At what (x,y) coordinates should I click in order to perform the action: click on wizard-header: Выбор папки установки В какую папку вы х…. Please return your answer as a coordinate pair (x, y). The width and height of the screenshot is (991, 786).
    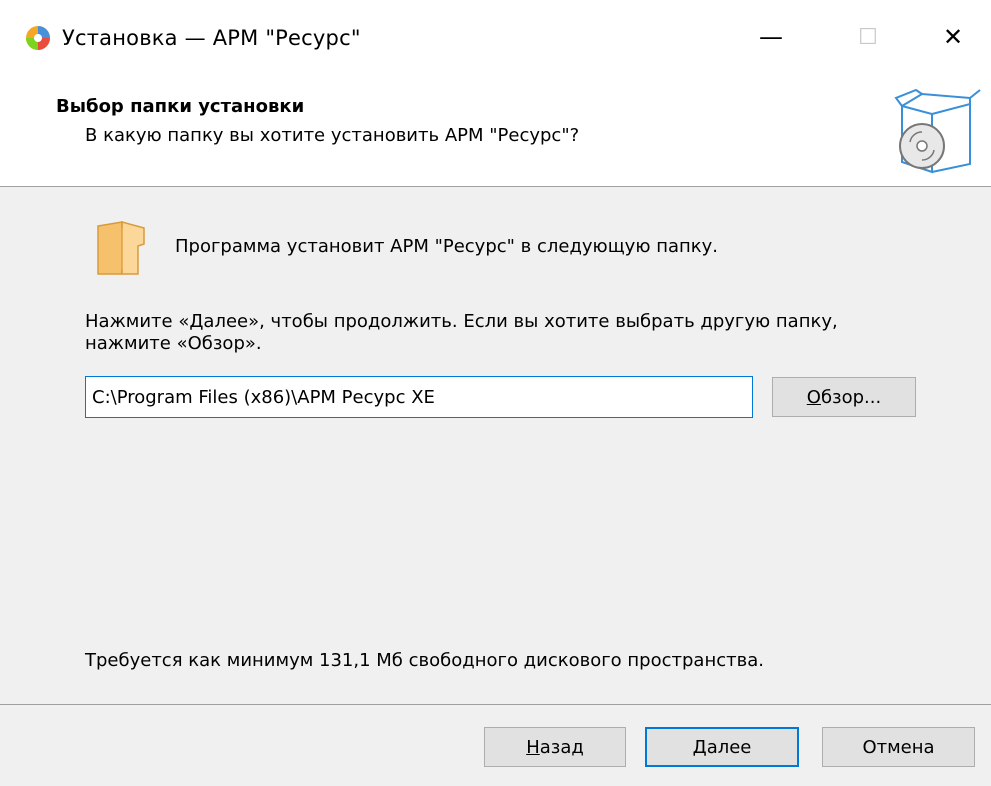
    Looking at the image, I should click on (495, 135).